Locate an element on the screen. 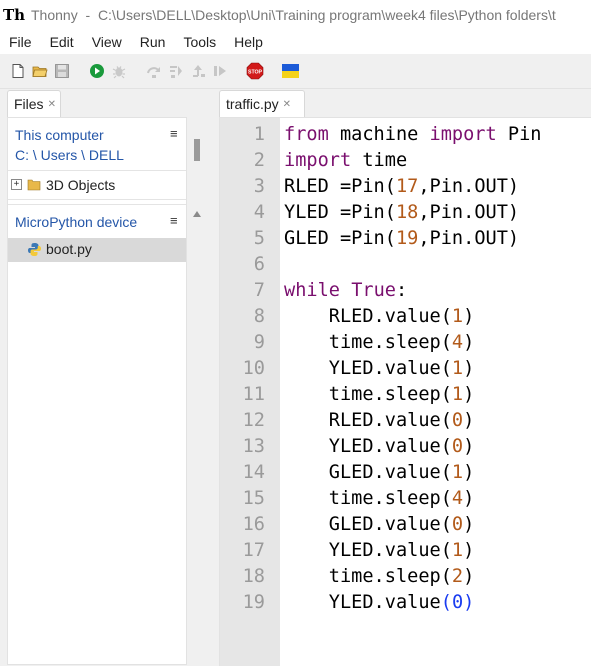  code-line: 2 import time is located at coordinates (405, 161).